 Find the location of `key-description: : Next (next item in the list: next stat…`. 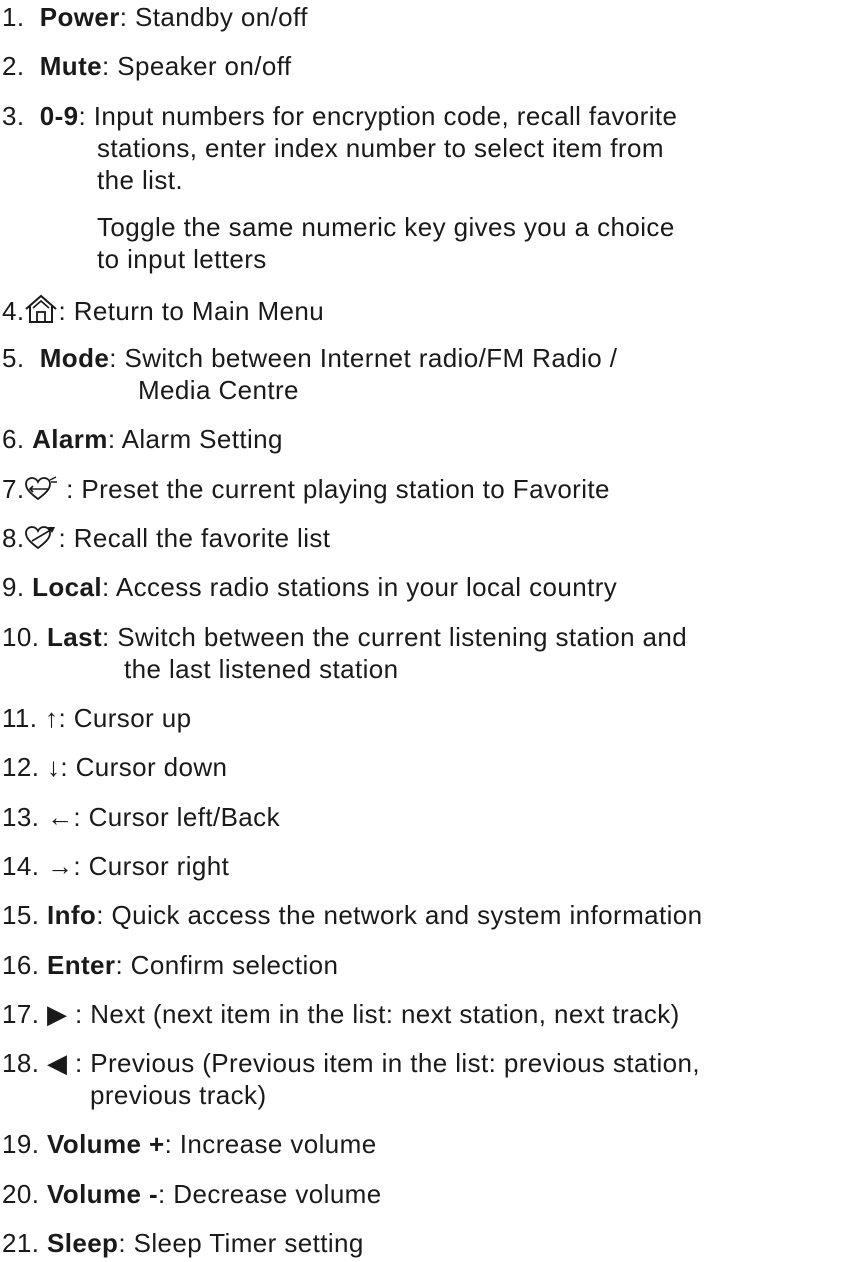

key-description: : Next (next item in the list: next stat… is located at coordinates (373, 1013).